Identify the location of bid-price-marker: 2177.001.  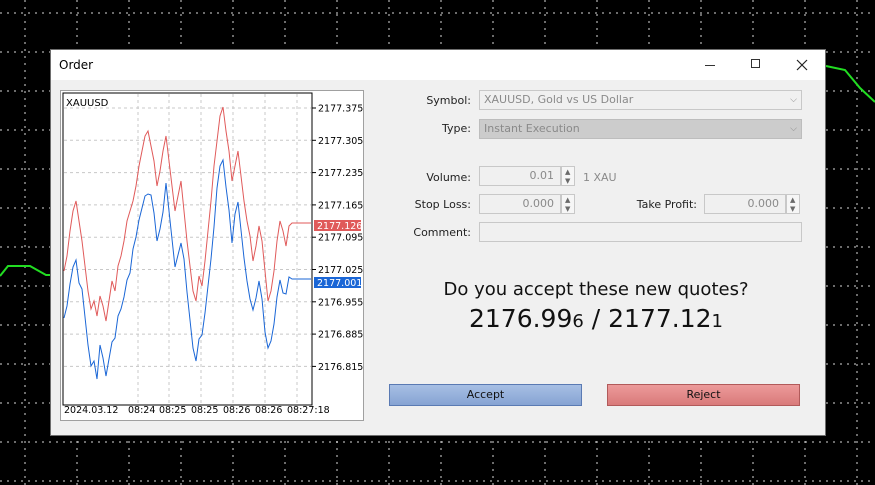
(338, 283).